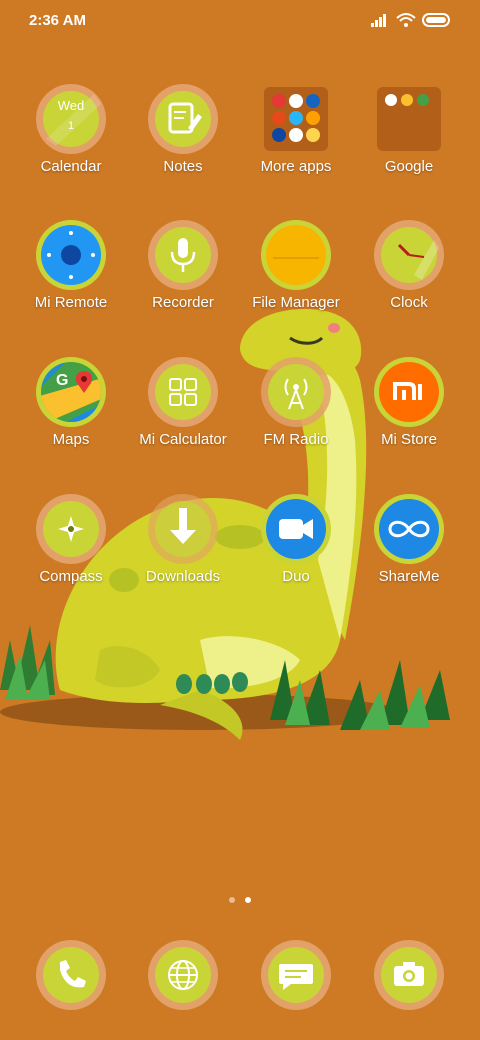  I want to click on app-more-apps-folder: More apps, so click(296, 144).